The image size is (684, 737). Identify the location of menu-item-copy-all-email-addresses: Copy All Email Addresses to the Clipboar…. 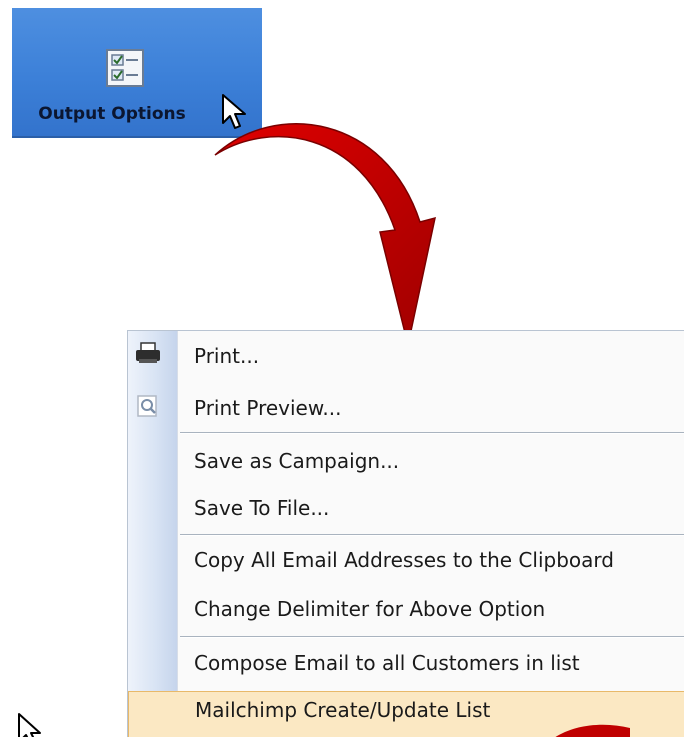
(406, 559).